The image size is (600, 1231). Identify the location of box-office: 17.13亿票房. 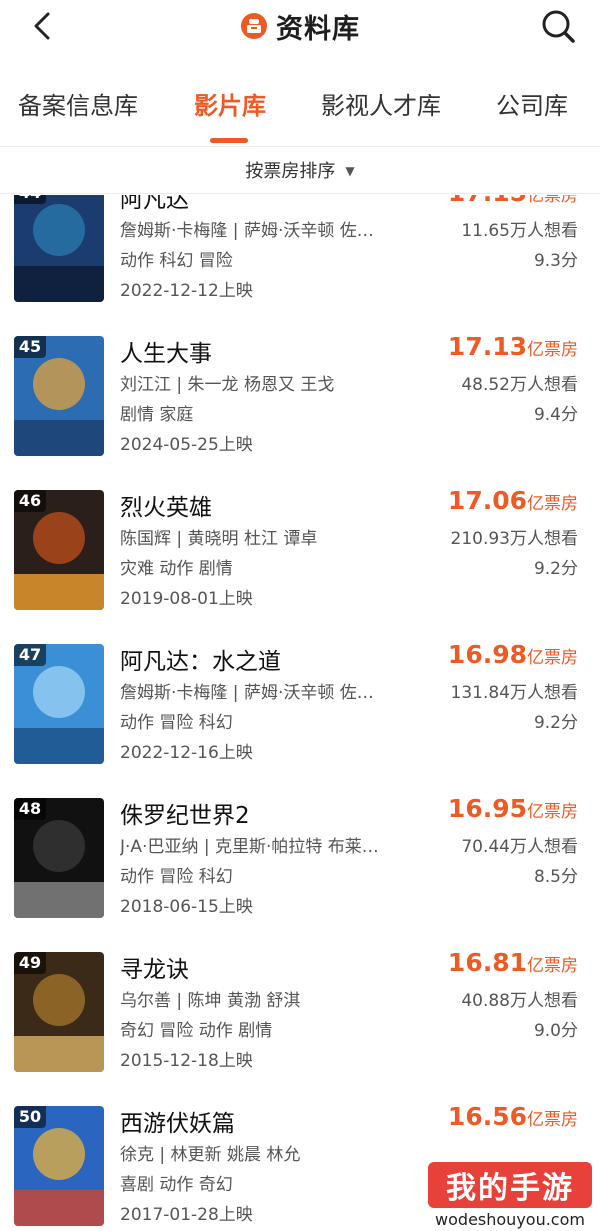
(513, 346).